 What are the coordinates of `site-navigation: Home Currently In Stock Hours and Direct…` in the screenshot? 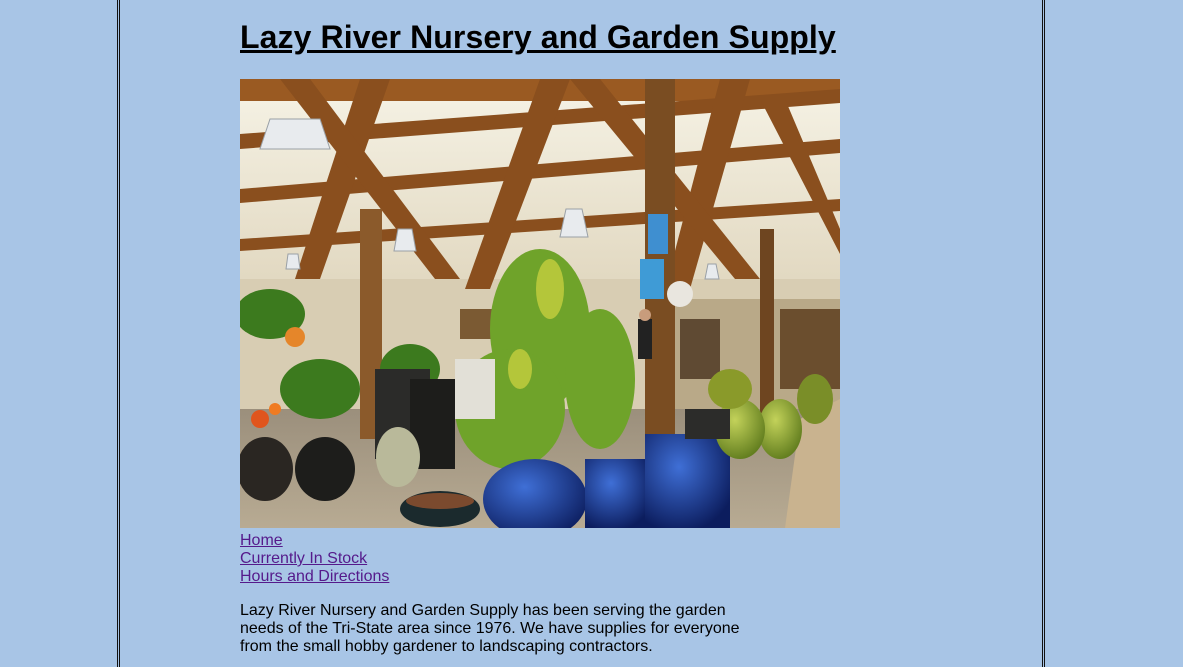 It's located at (314, 559).